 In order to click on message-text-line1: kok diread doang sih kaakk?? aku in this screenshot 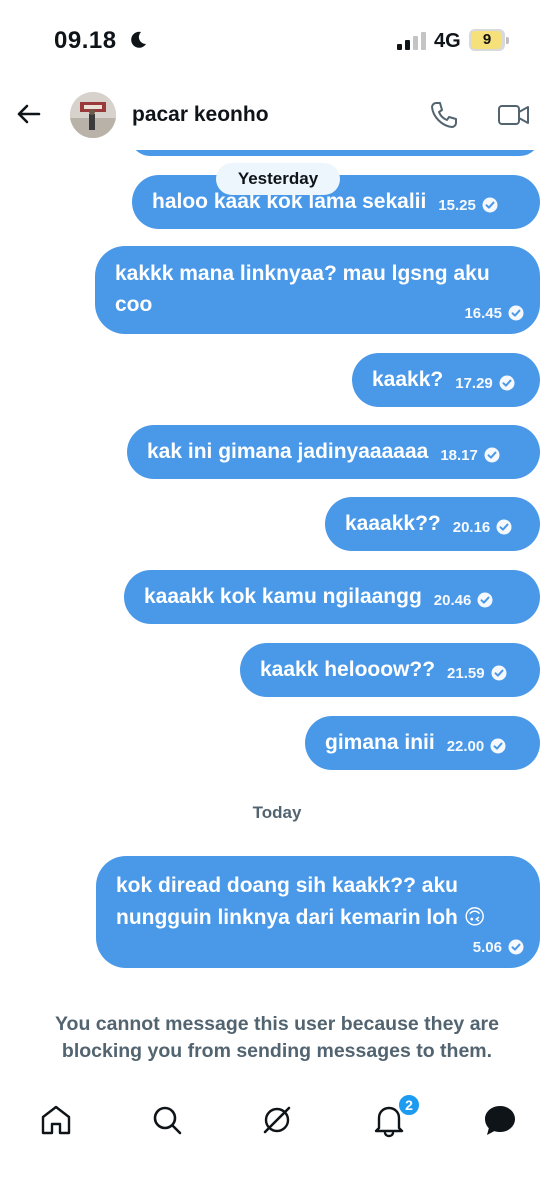, I will do `click(287, 885)`.